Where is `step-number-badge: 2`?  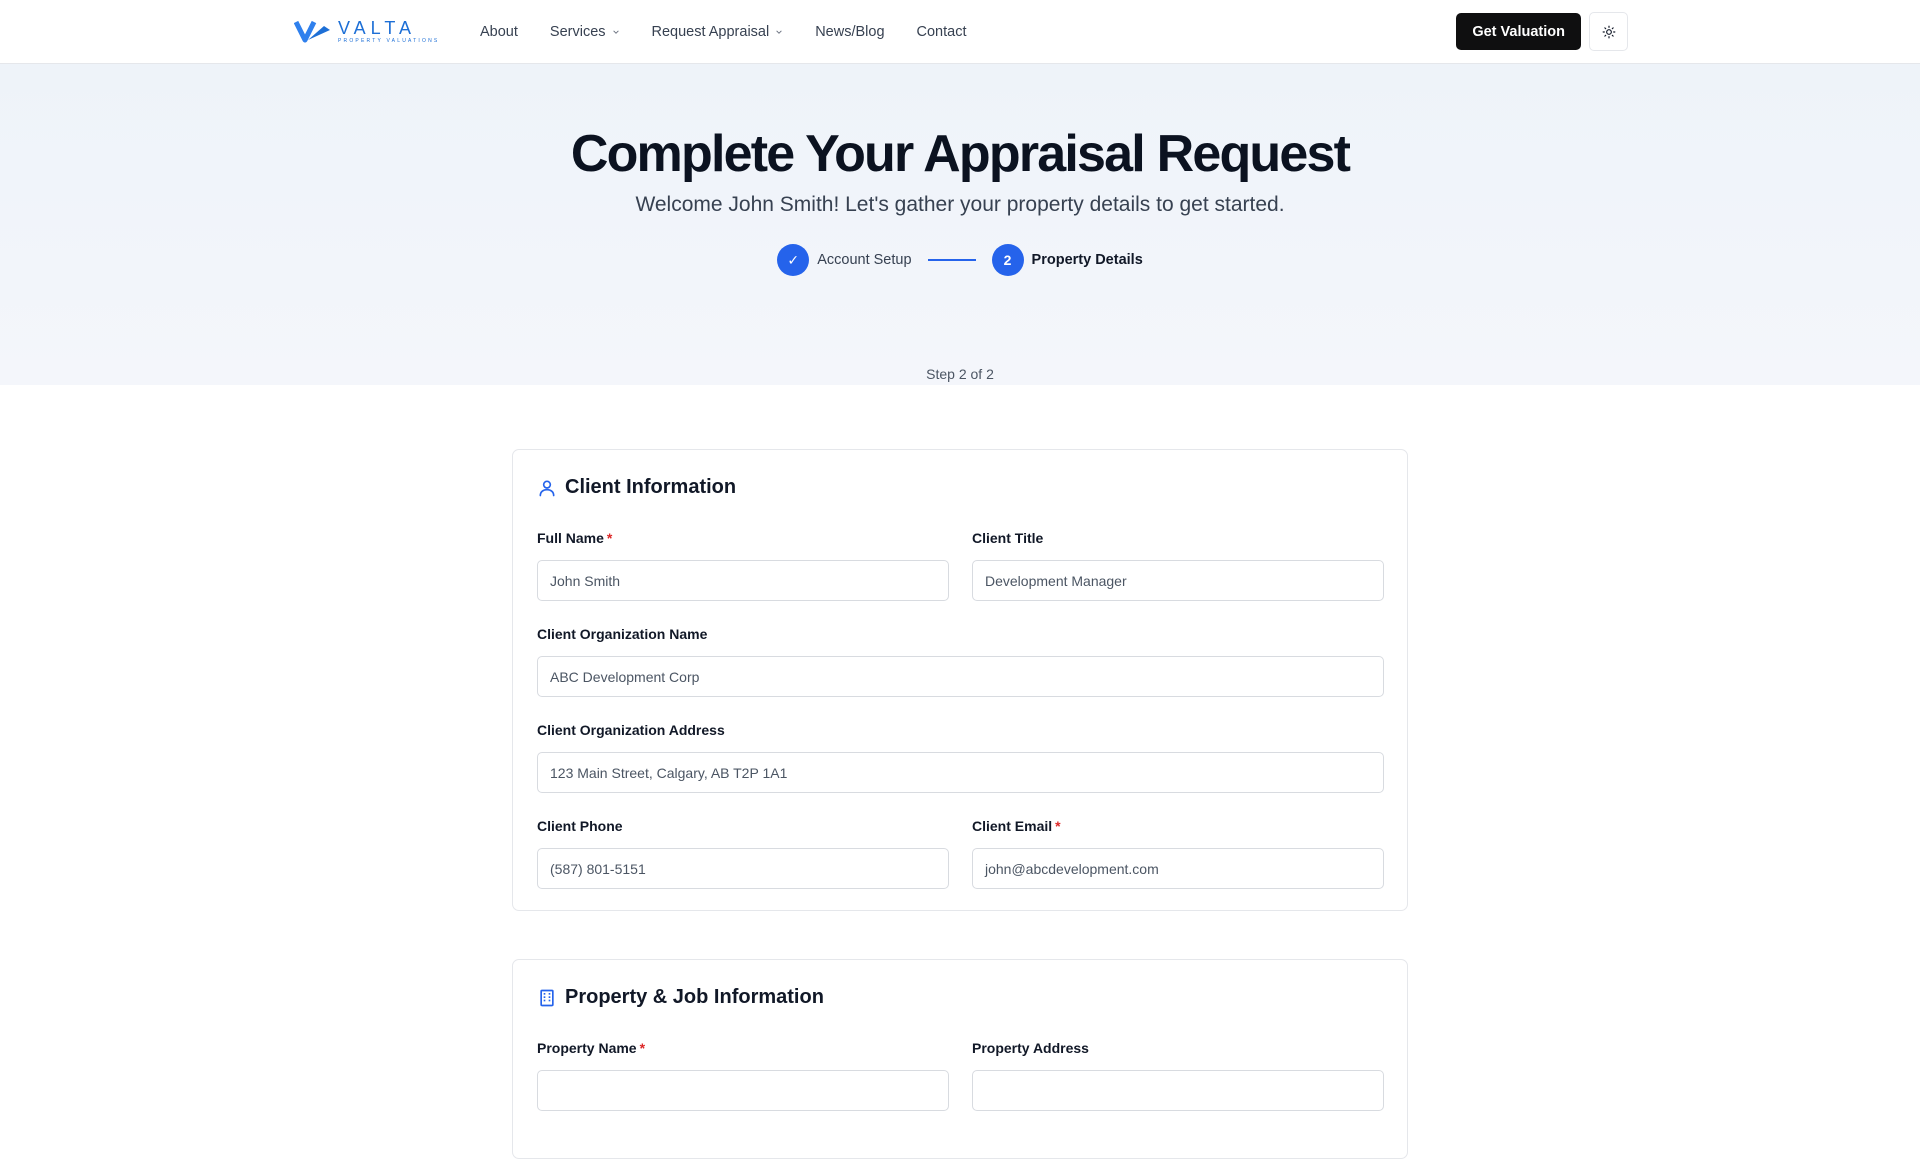
step-number-badge: 2 is located at coordinates (1007, 260).